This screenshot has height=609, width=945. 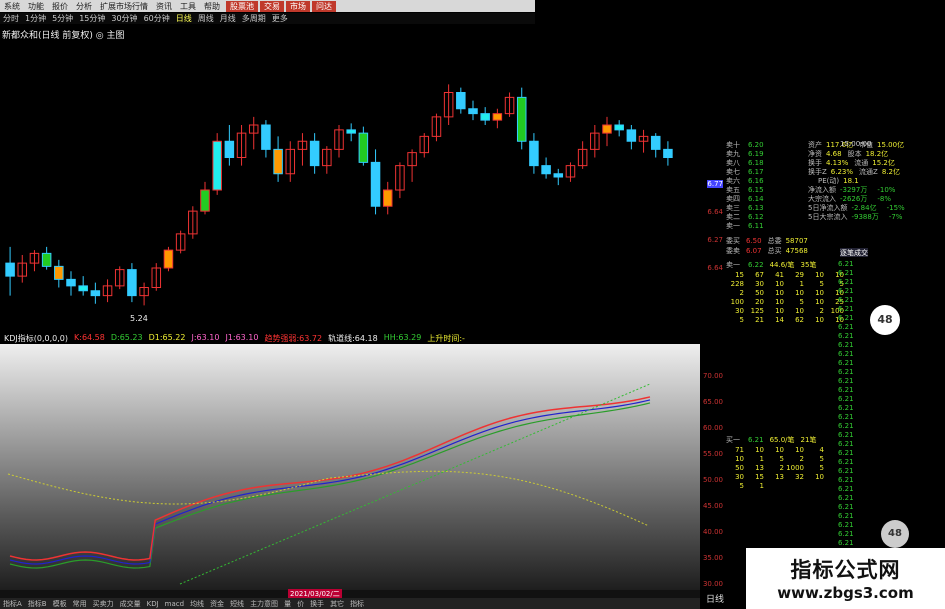 I want to click on indicator-value-7: HH:63.29, so click(x=402, y=337).